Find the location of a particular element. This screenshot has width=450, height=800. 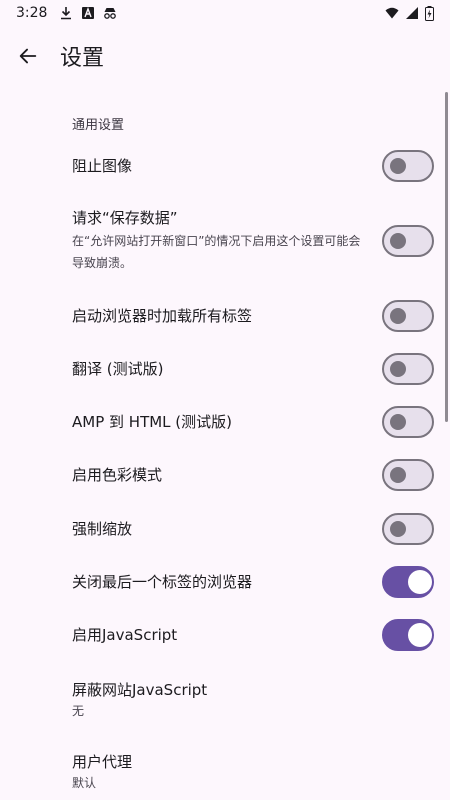

arrow-back-icon is located at coordinates (28, 56).